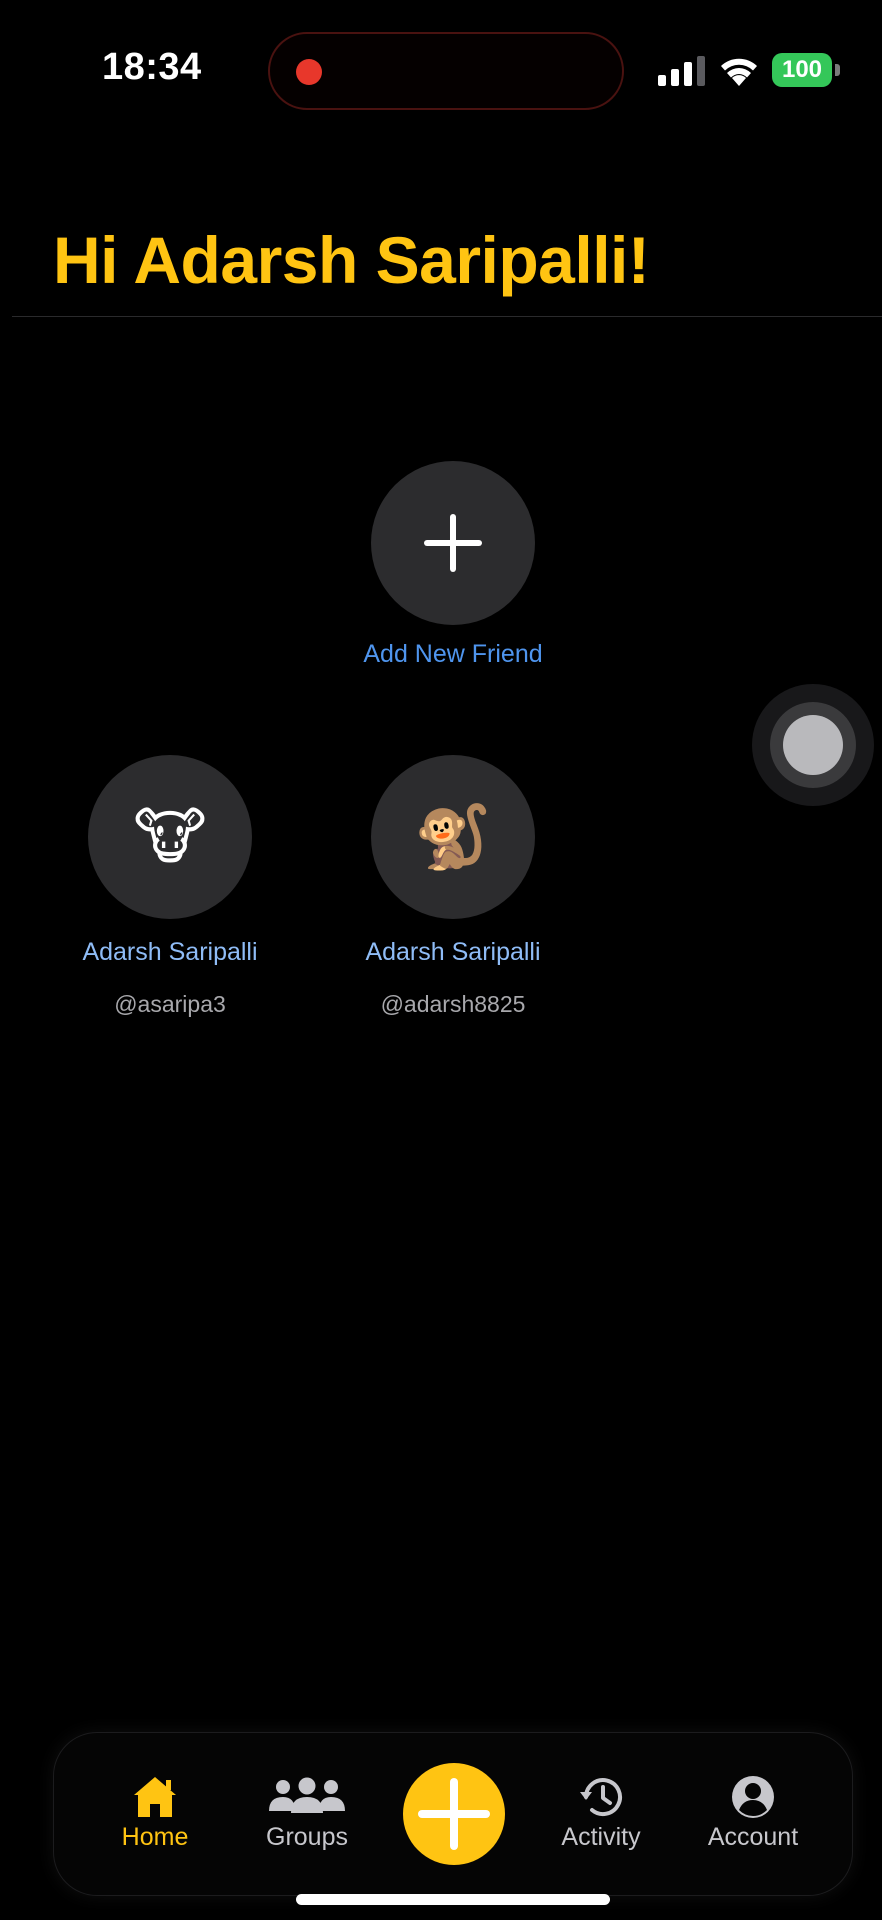 This screenshot has height=1920, width=882. I want to click on assistive-touch-ring, so click(813, 745).